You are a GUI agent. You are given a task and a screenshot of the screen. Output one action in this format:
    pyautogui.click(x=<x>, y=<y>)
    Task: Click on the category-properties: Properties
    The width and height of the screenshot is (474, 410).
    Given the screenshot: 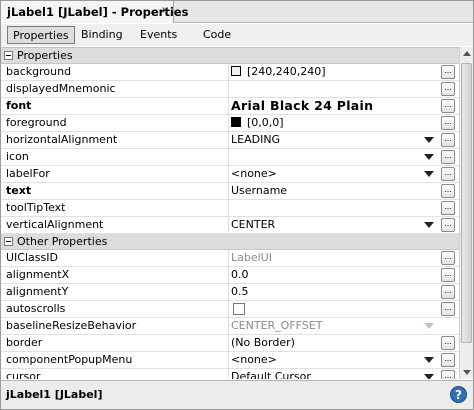 What is the action you would take?
    pyautogui.click(x=230, y=56)
    